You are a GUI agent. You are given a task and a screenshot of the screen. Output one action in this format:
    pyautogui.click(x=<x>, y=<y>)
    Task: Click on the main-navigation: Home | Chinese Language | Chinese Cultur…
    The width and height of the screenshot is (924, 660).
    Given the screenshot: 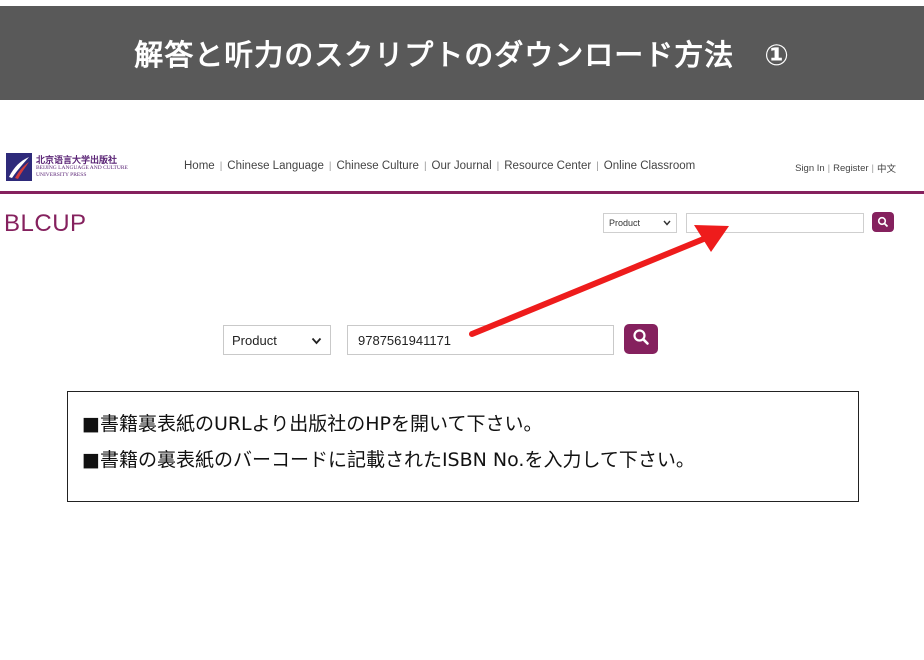 What is the action you would take?
    pyautogui.click(x=439, y=166)
    